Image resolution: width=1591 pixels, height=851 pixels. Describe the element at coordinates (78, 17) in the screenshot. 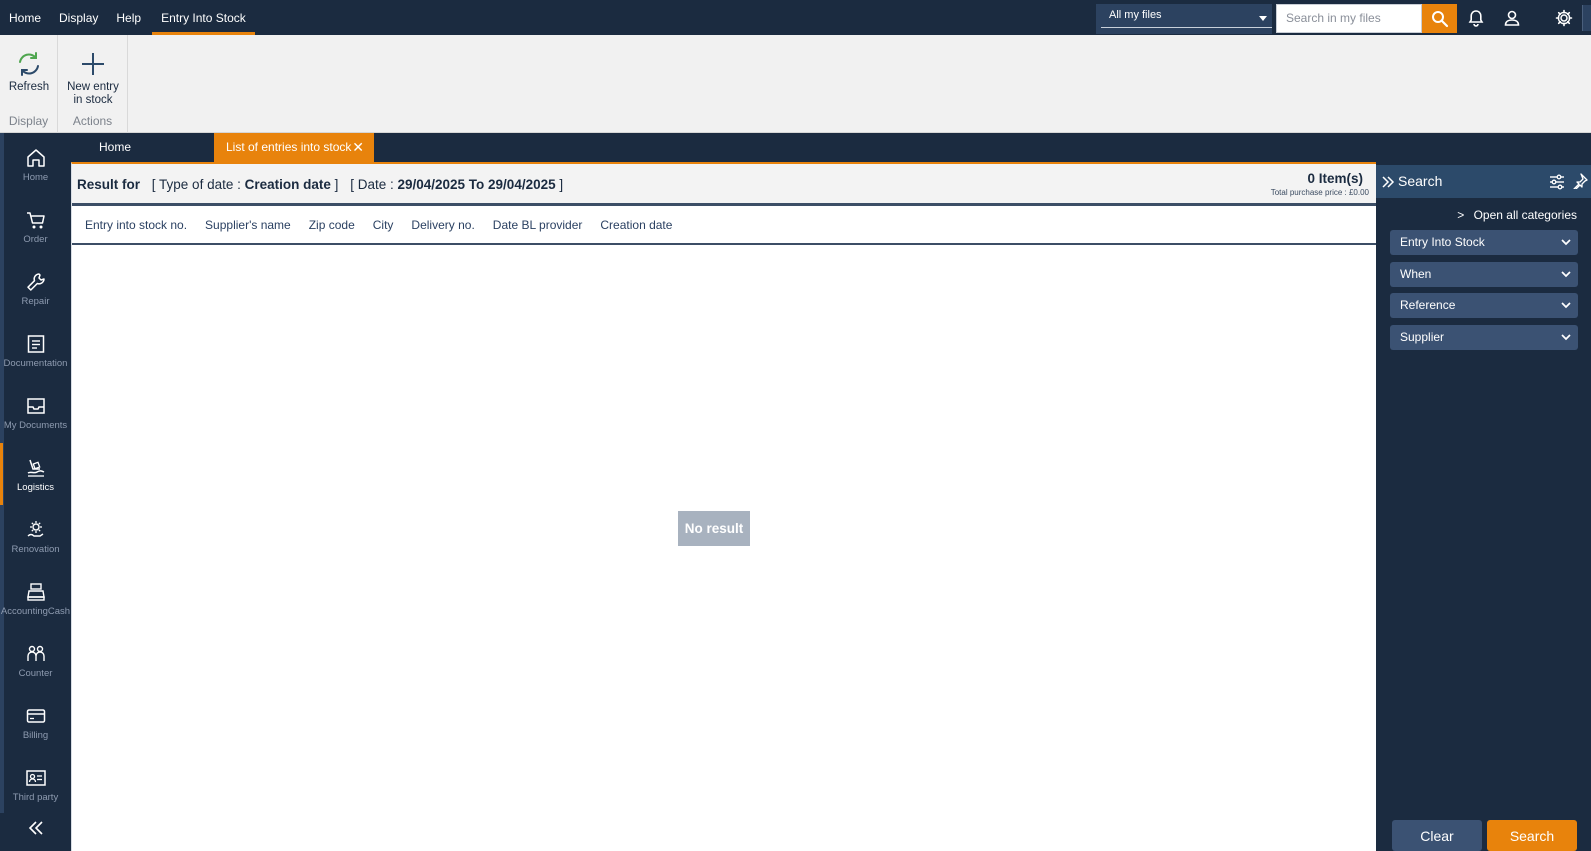

I see `menu-display: Display` at that location.